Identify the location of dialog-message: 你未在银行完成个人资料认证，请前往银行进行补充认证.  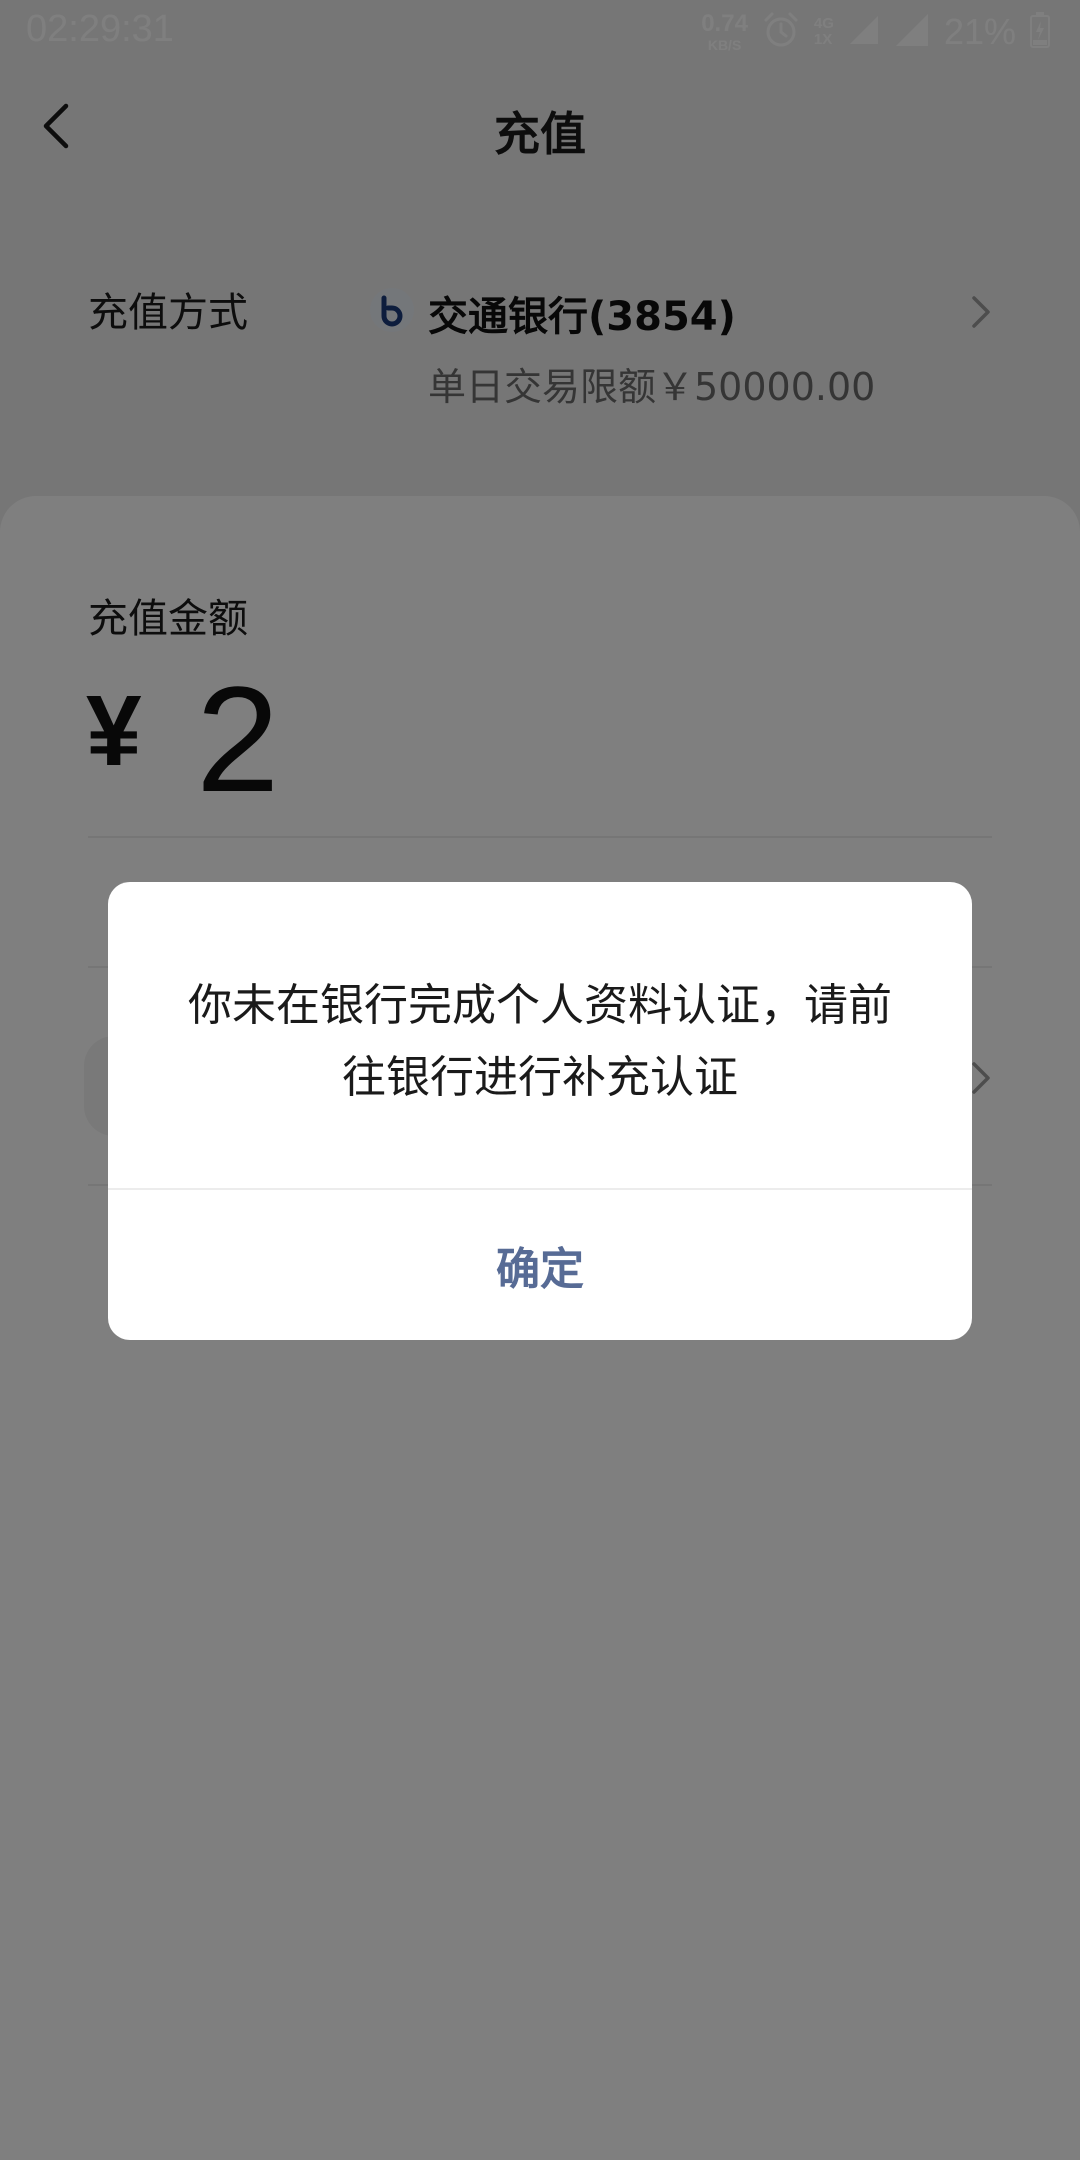
(540, 1041).